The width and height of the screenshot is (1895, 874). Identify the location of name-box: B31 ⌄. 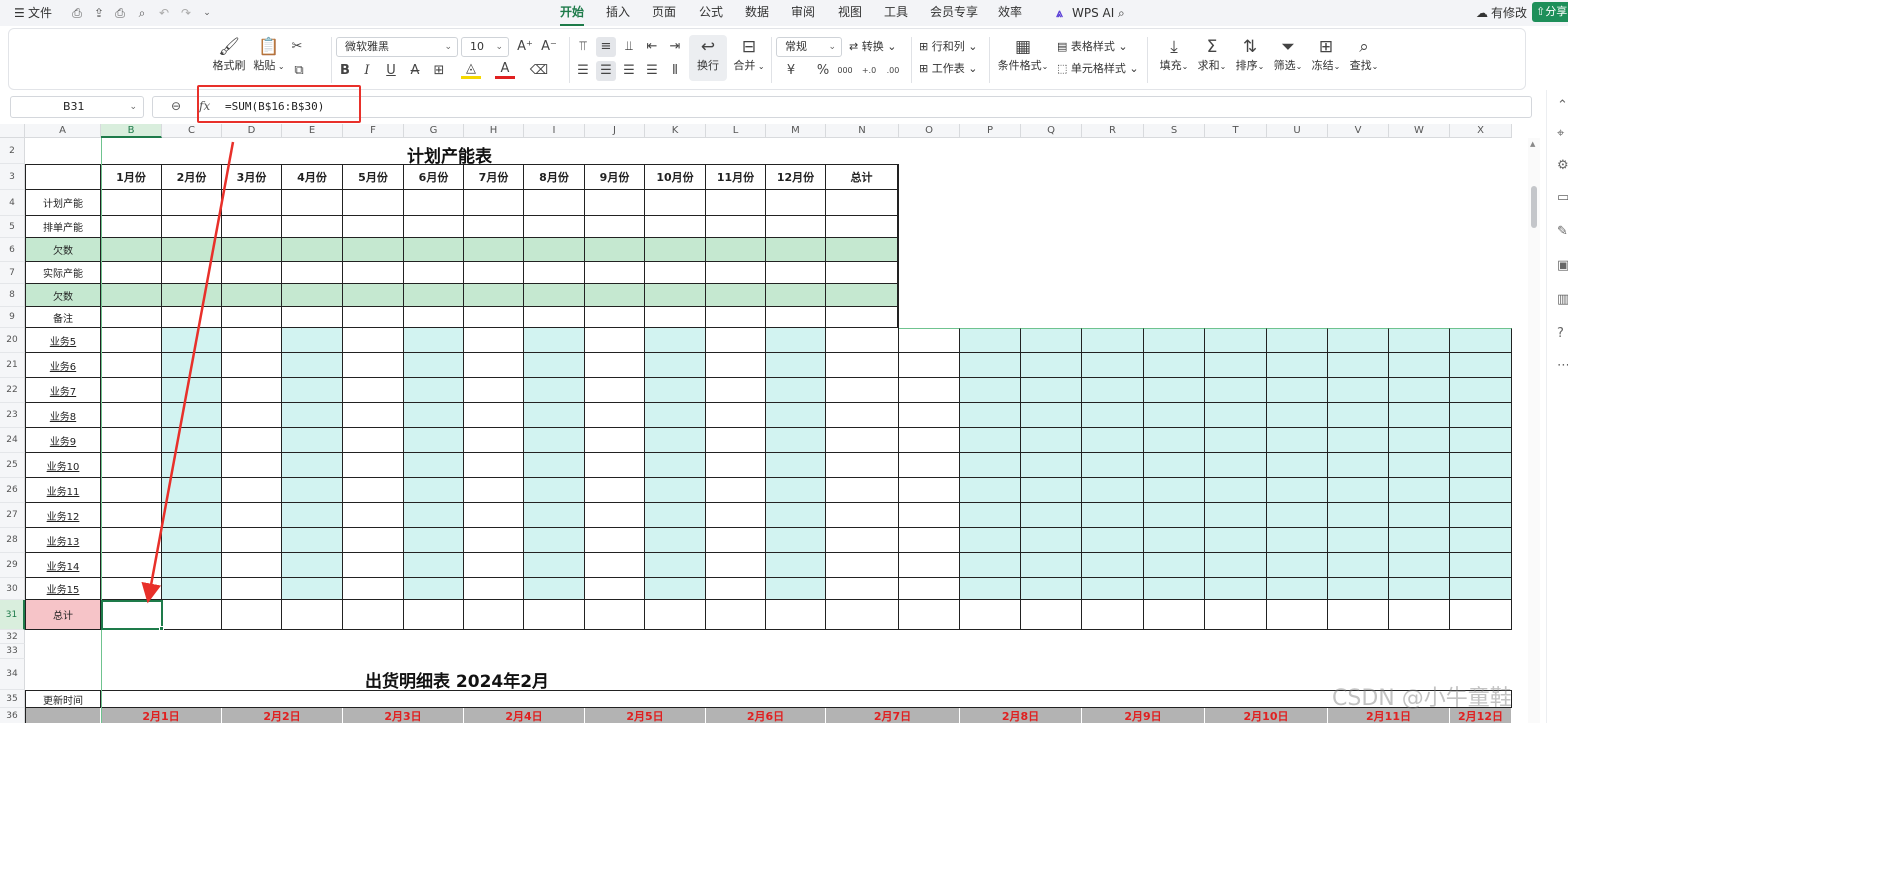
(77, 107).